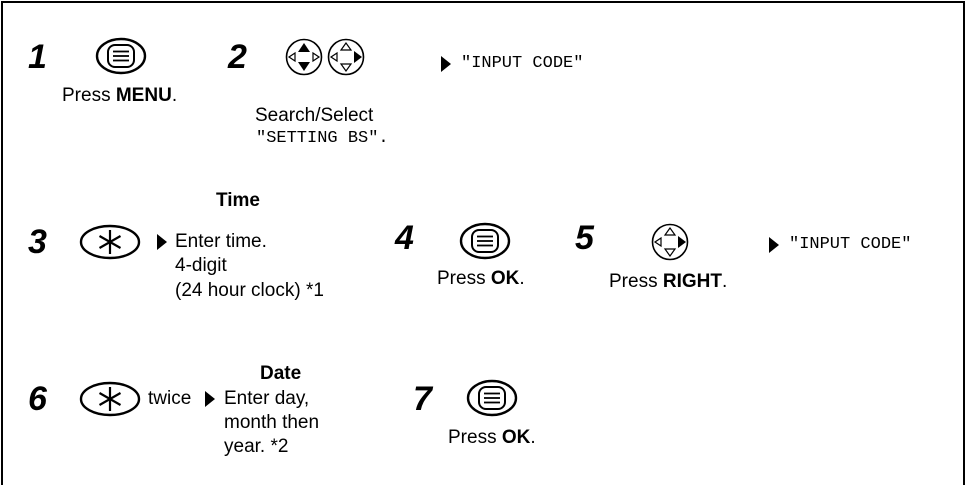 The width and height of the screenshot is (970, 488). I want to click on step-7-text: Press OK., so click(492, 437).